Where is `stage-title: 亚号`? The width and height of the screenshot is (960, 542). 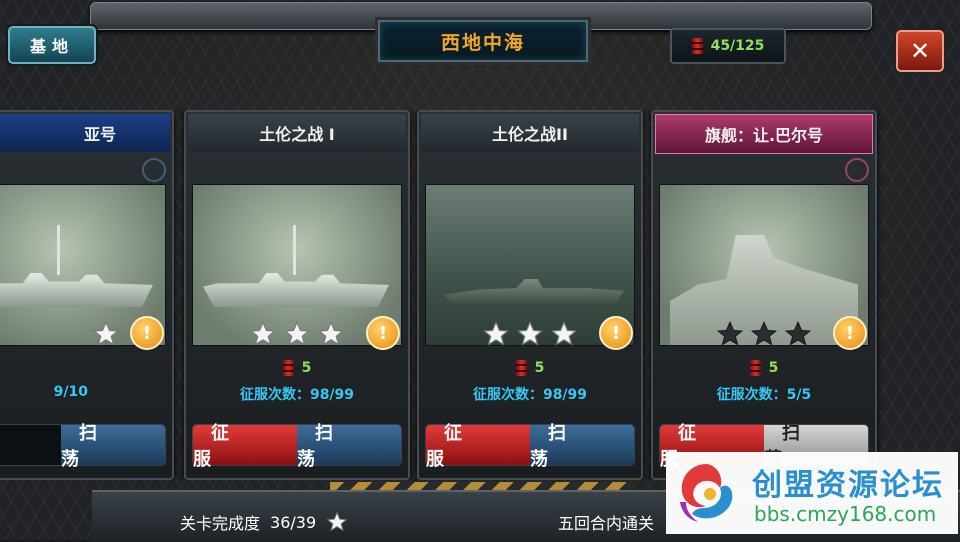 stage-title: 亚号 is located at coordinates (99, 134).